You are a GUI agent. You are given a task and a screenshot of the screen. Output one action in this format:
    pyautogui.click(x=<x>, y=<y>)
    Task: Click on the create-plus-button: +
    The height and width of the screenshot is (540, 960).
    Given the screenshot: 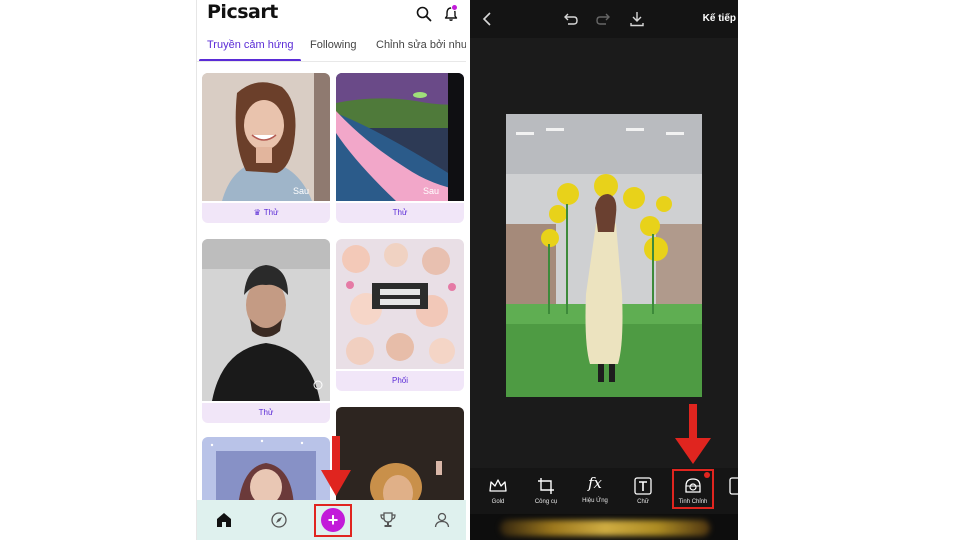 What is the action you would take?
    pyautogui.click(x=333, y=520)
    